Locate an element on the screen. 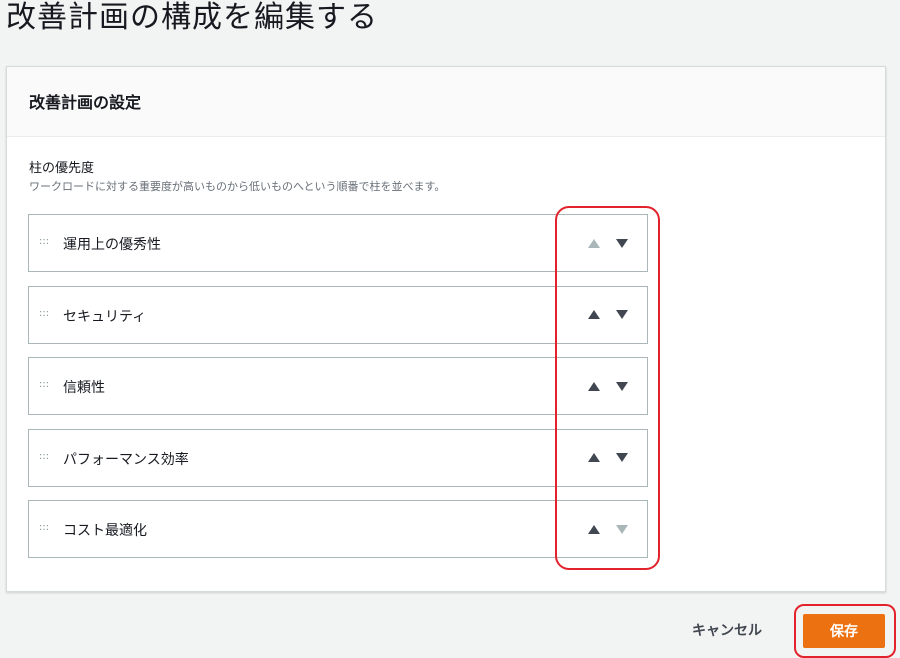 The image size is (900, 658). panel-header-title: 改善計画の設定 is located at coordinates (85, 102).